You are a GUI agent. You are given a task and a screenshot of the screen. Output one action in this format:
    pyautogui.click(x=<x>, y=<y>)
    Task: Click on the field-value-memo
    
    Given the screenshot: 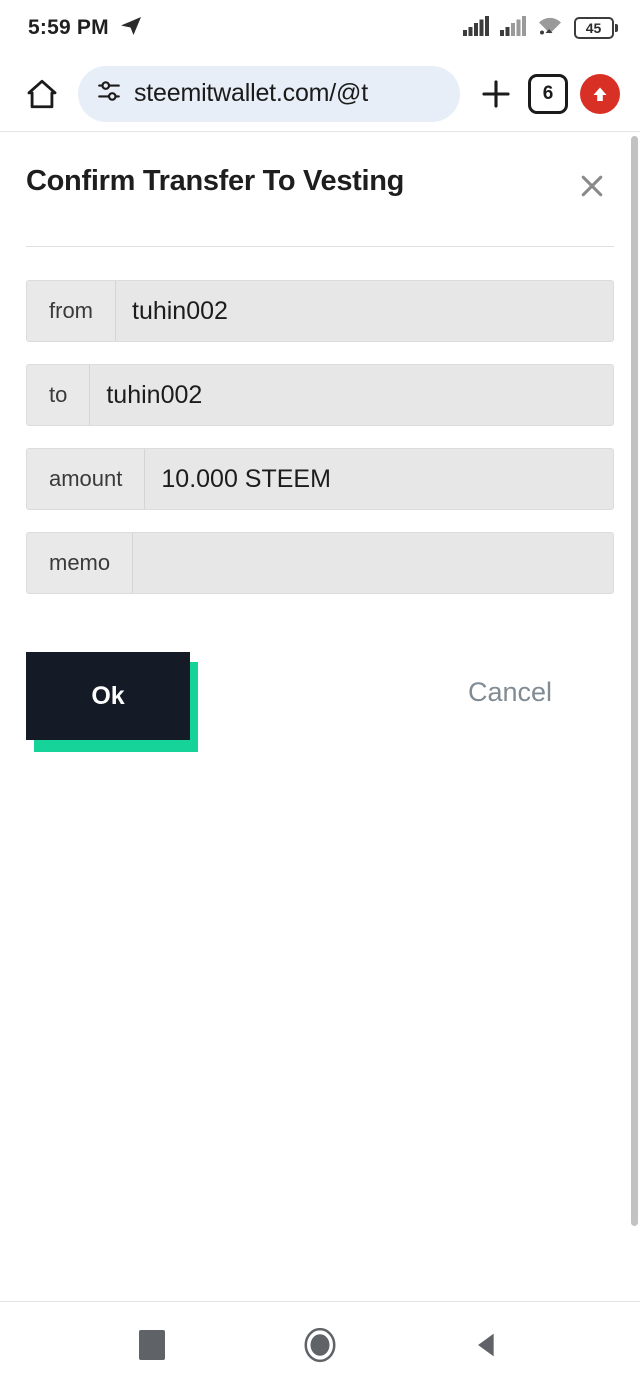 What is the action you would take?
    pyautogui.click(x=373, y=563)
    